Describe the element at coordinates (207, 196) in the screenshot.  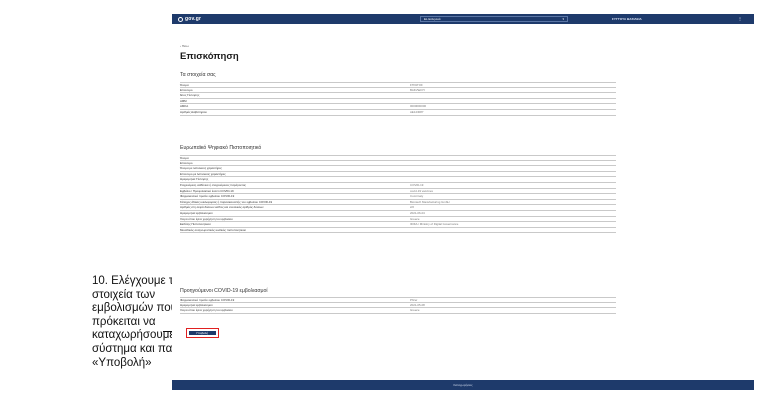
I see `row-label: Φαρμακευτικό προϊόν εμβολίου COVID-19` at that location.